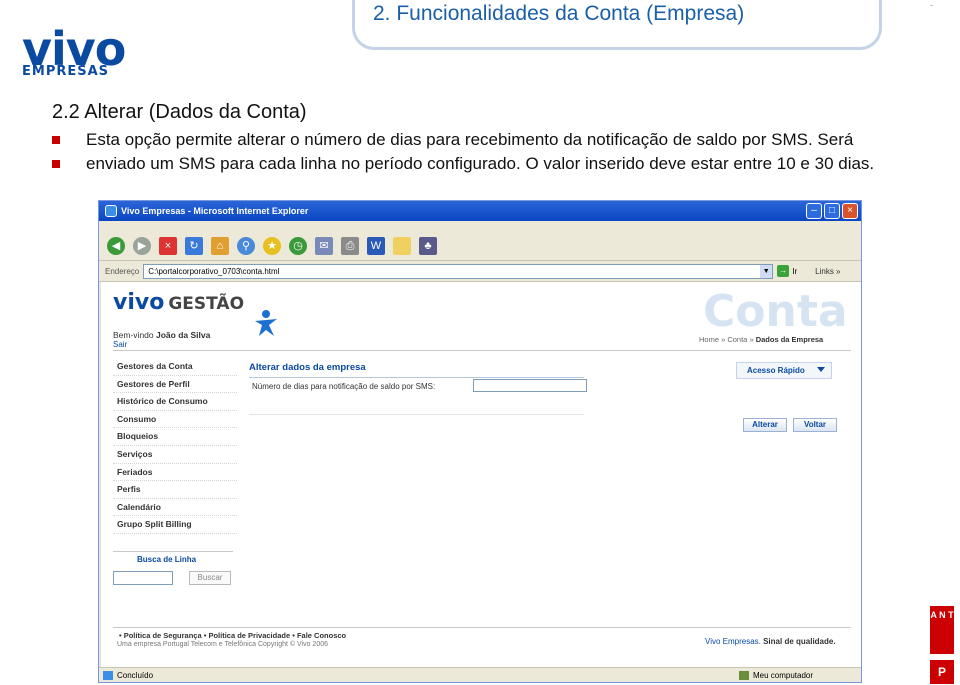 The width and height of the screenshot is (960, 685). I want to click on search-button: Buscar, so click(210, 578).